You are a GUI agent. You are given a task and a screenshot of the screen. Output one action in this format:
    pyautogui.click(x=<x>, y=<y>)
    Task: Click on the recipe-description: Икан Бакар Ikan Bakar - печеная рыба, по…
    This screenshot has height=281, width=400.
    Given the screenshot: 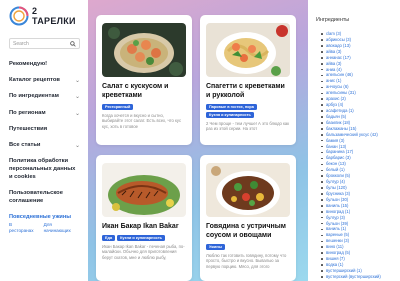 What is the action you would take?
    pyautogui.click(x=143, y=252)
    